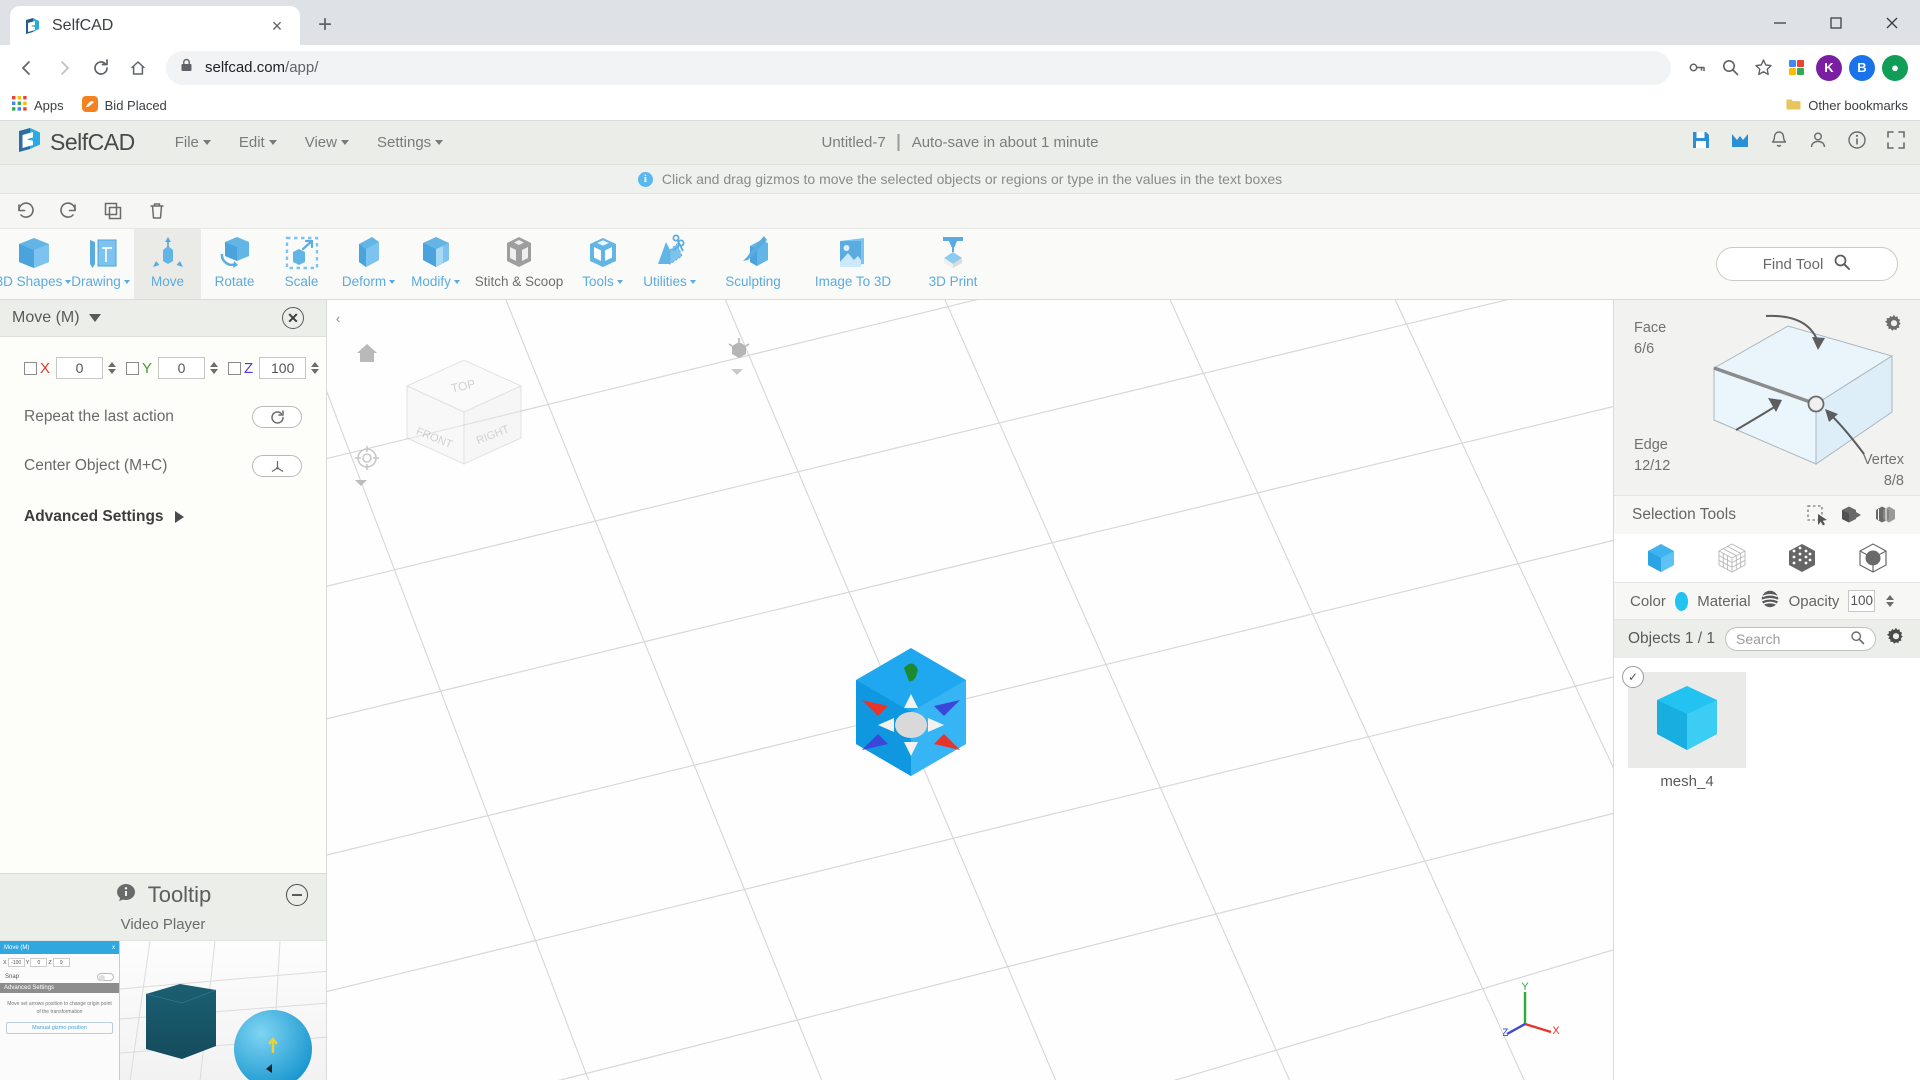 This screenshot has height=1080, width=1920. I want to click on axis-y-checkbox, so click(133, 368).